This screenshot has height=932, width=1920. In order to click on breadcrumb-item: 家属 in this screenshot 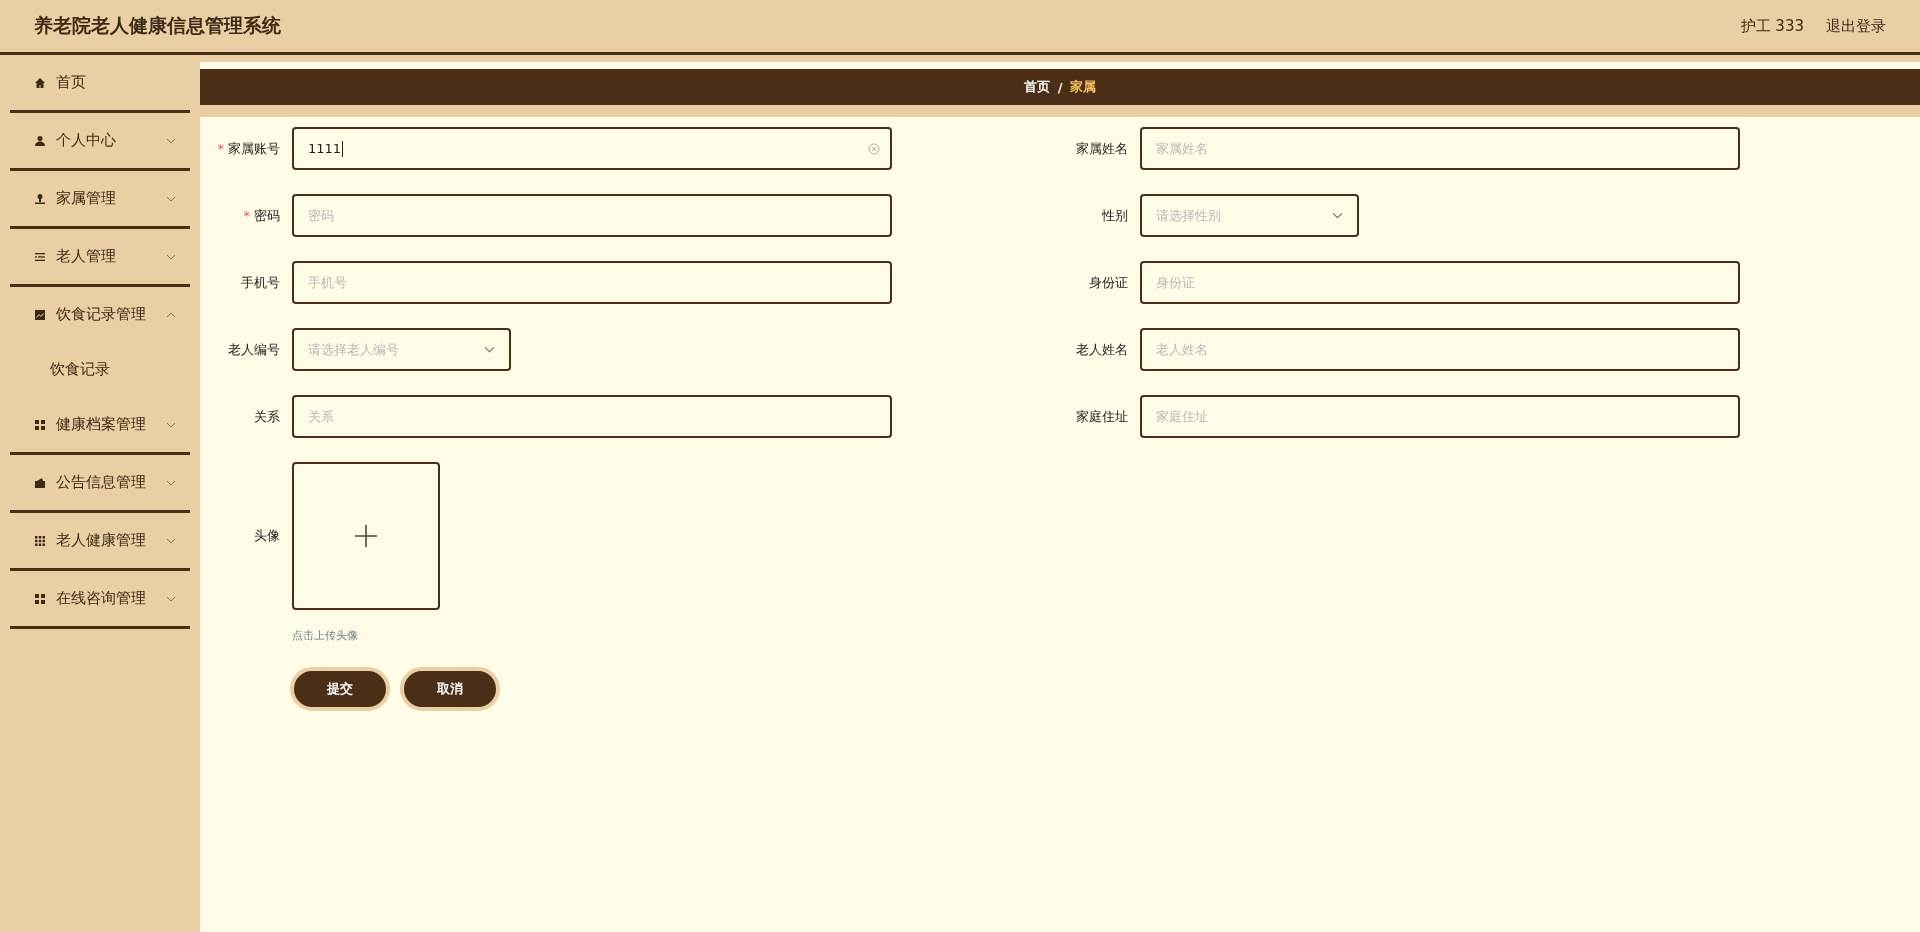, I will do `click(1083, 87)`.